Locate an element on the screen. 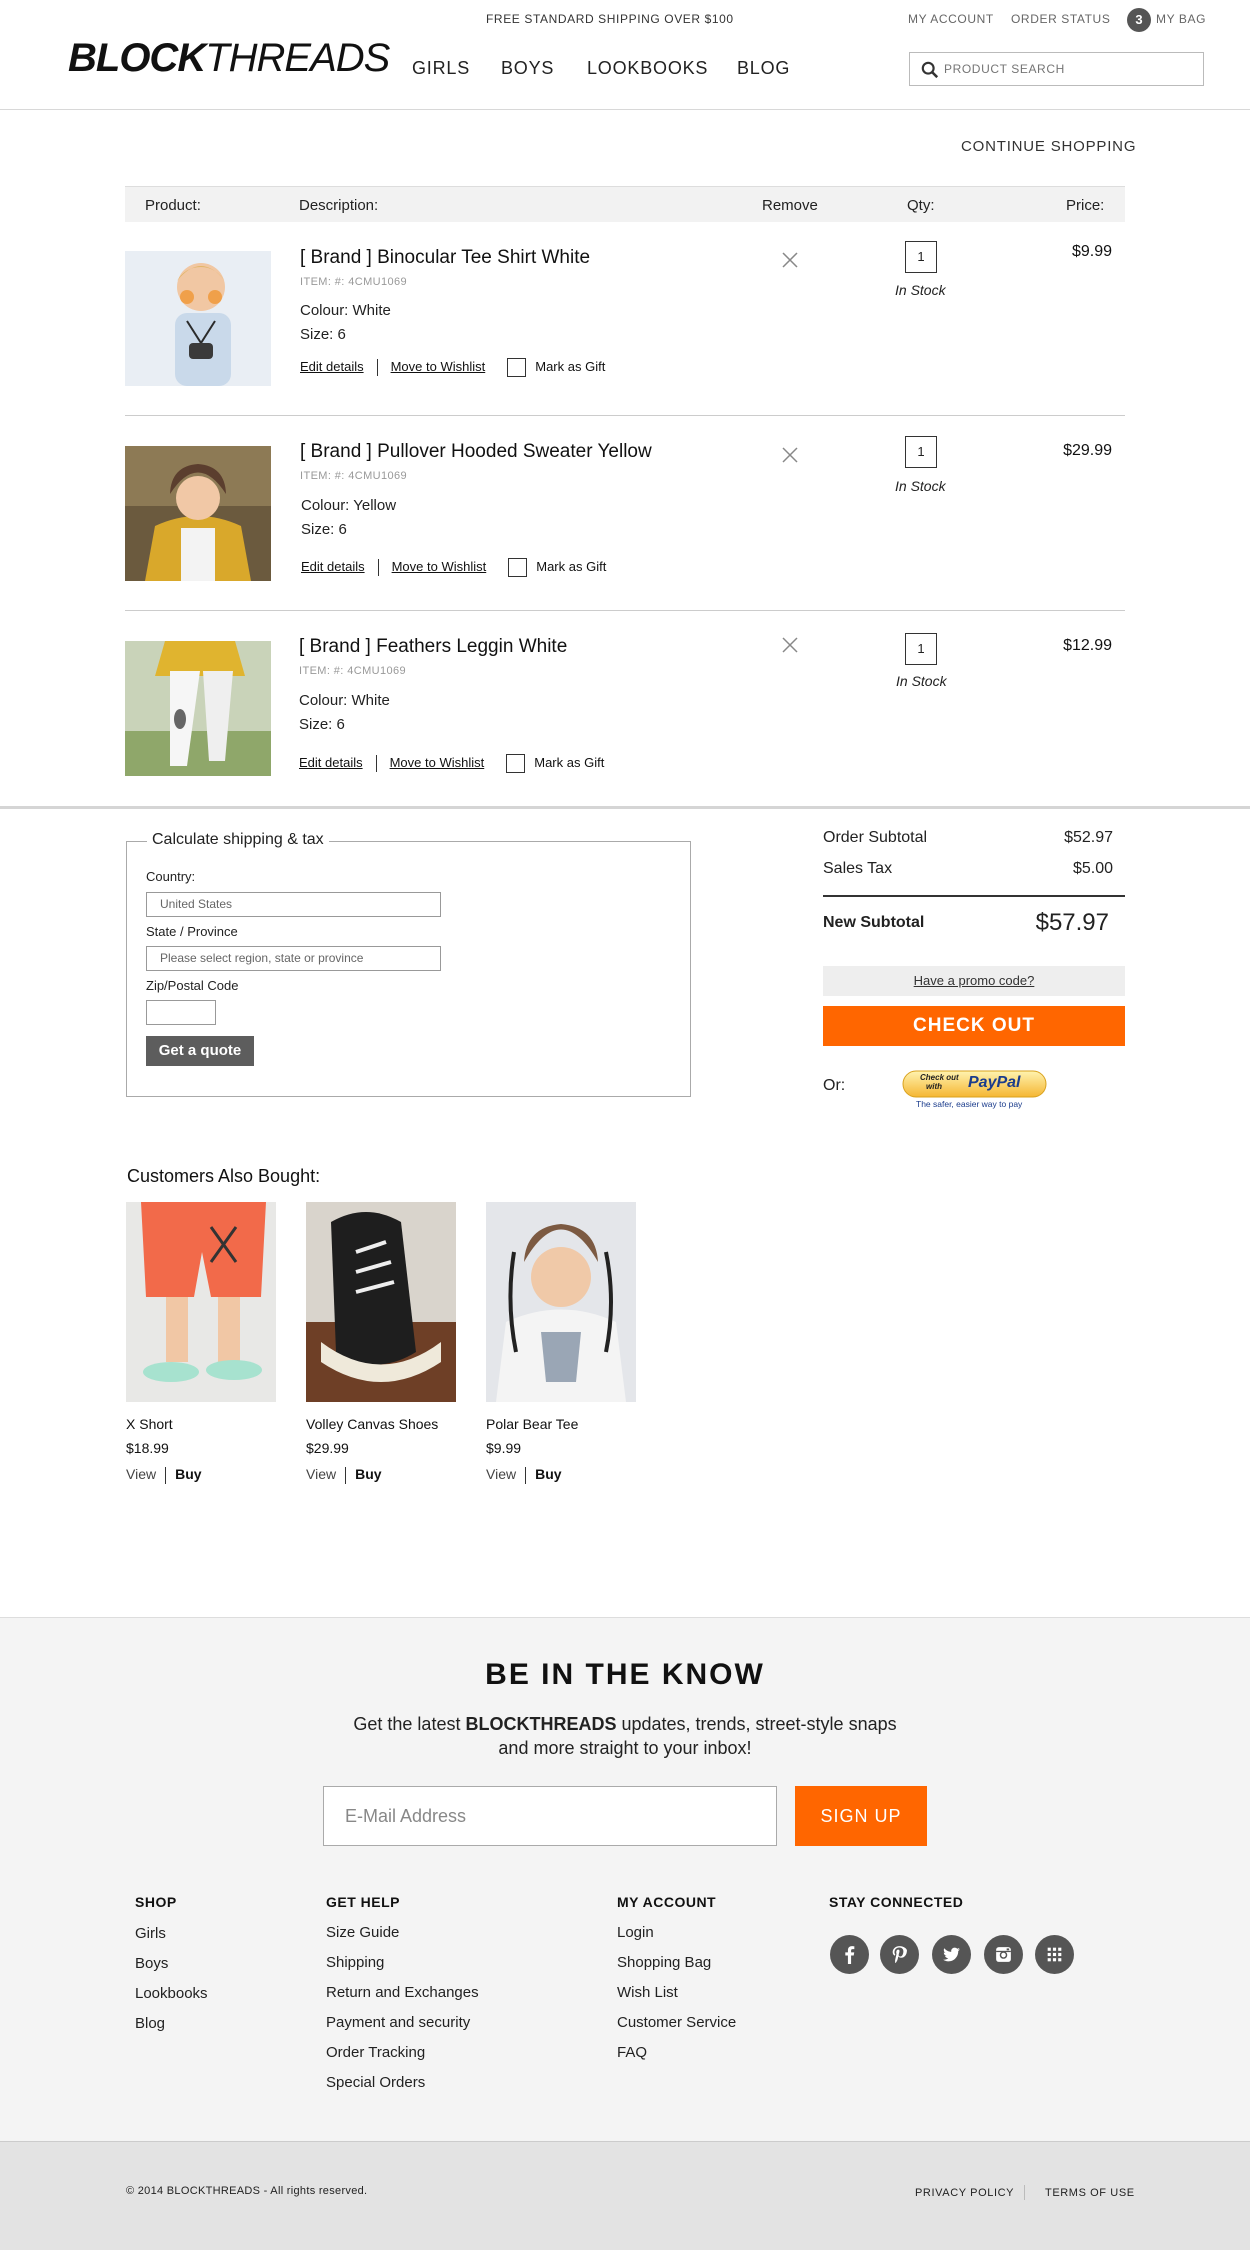  grid-icon is located at coordinates (1054, 1954).